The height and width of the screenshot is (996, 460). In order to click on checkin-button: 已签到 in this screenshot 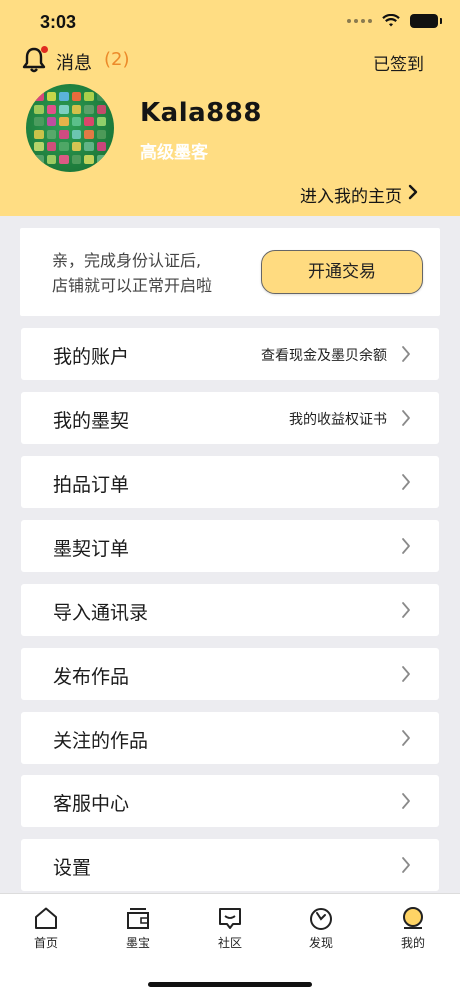, I will do `click(398, 62)`.